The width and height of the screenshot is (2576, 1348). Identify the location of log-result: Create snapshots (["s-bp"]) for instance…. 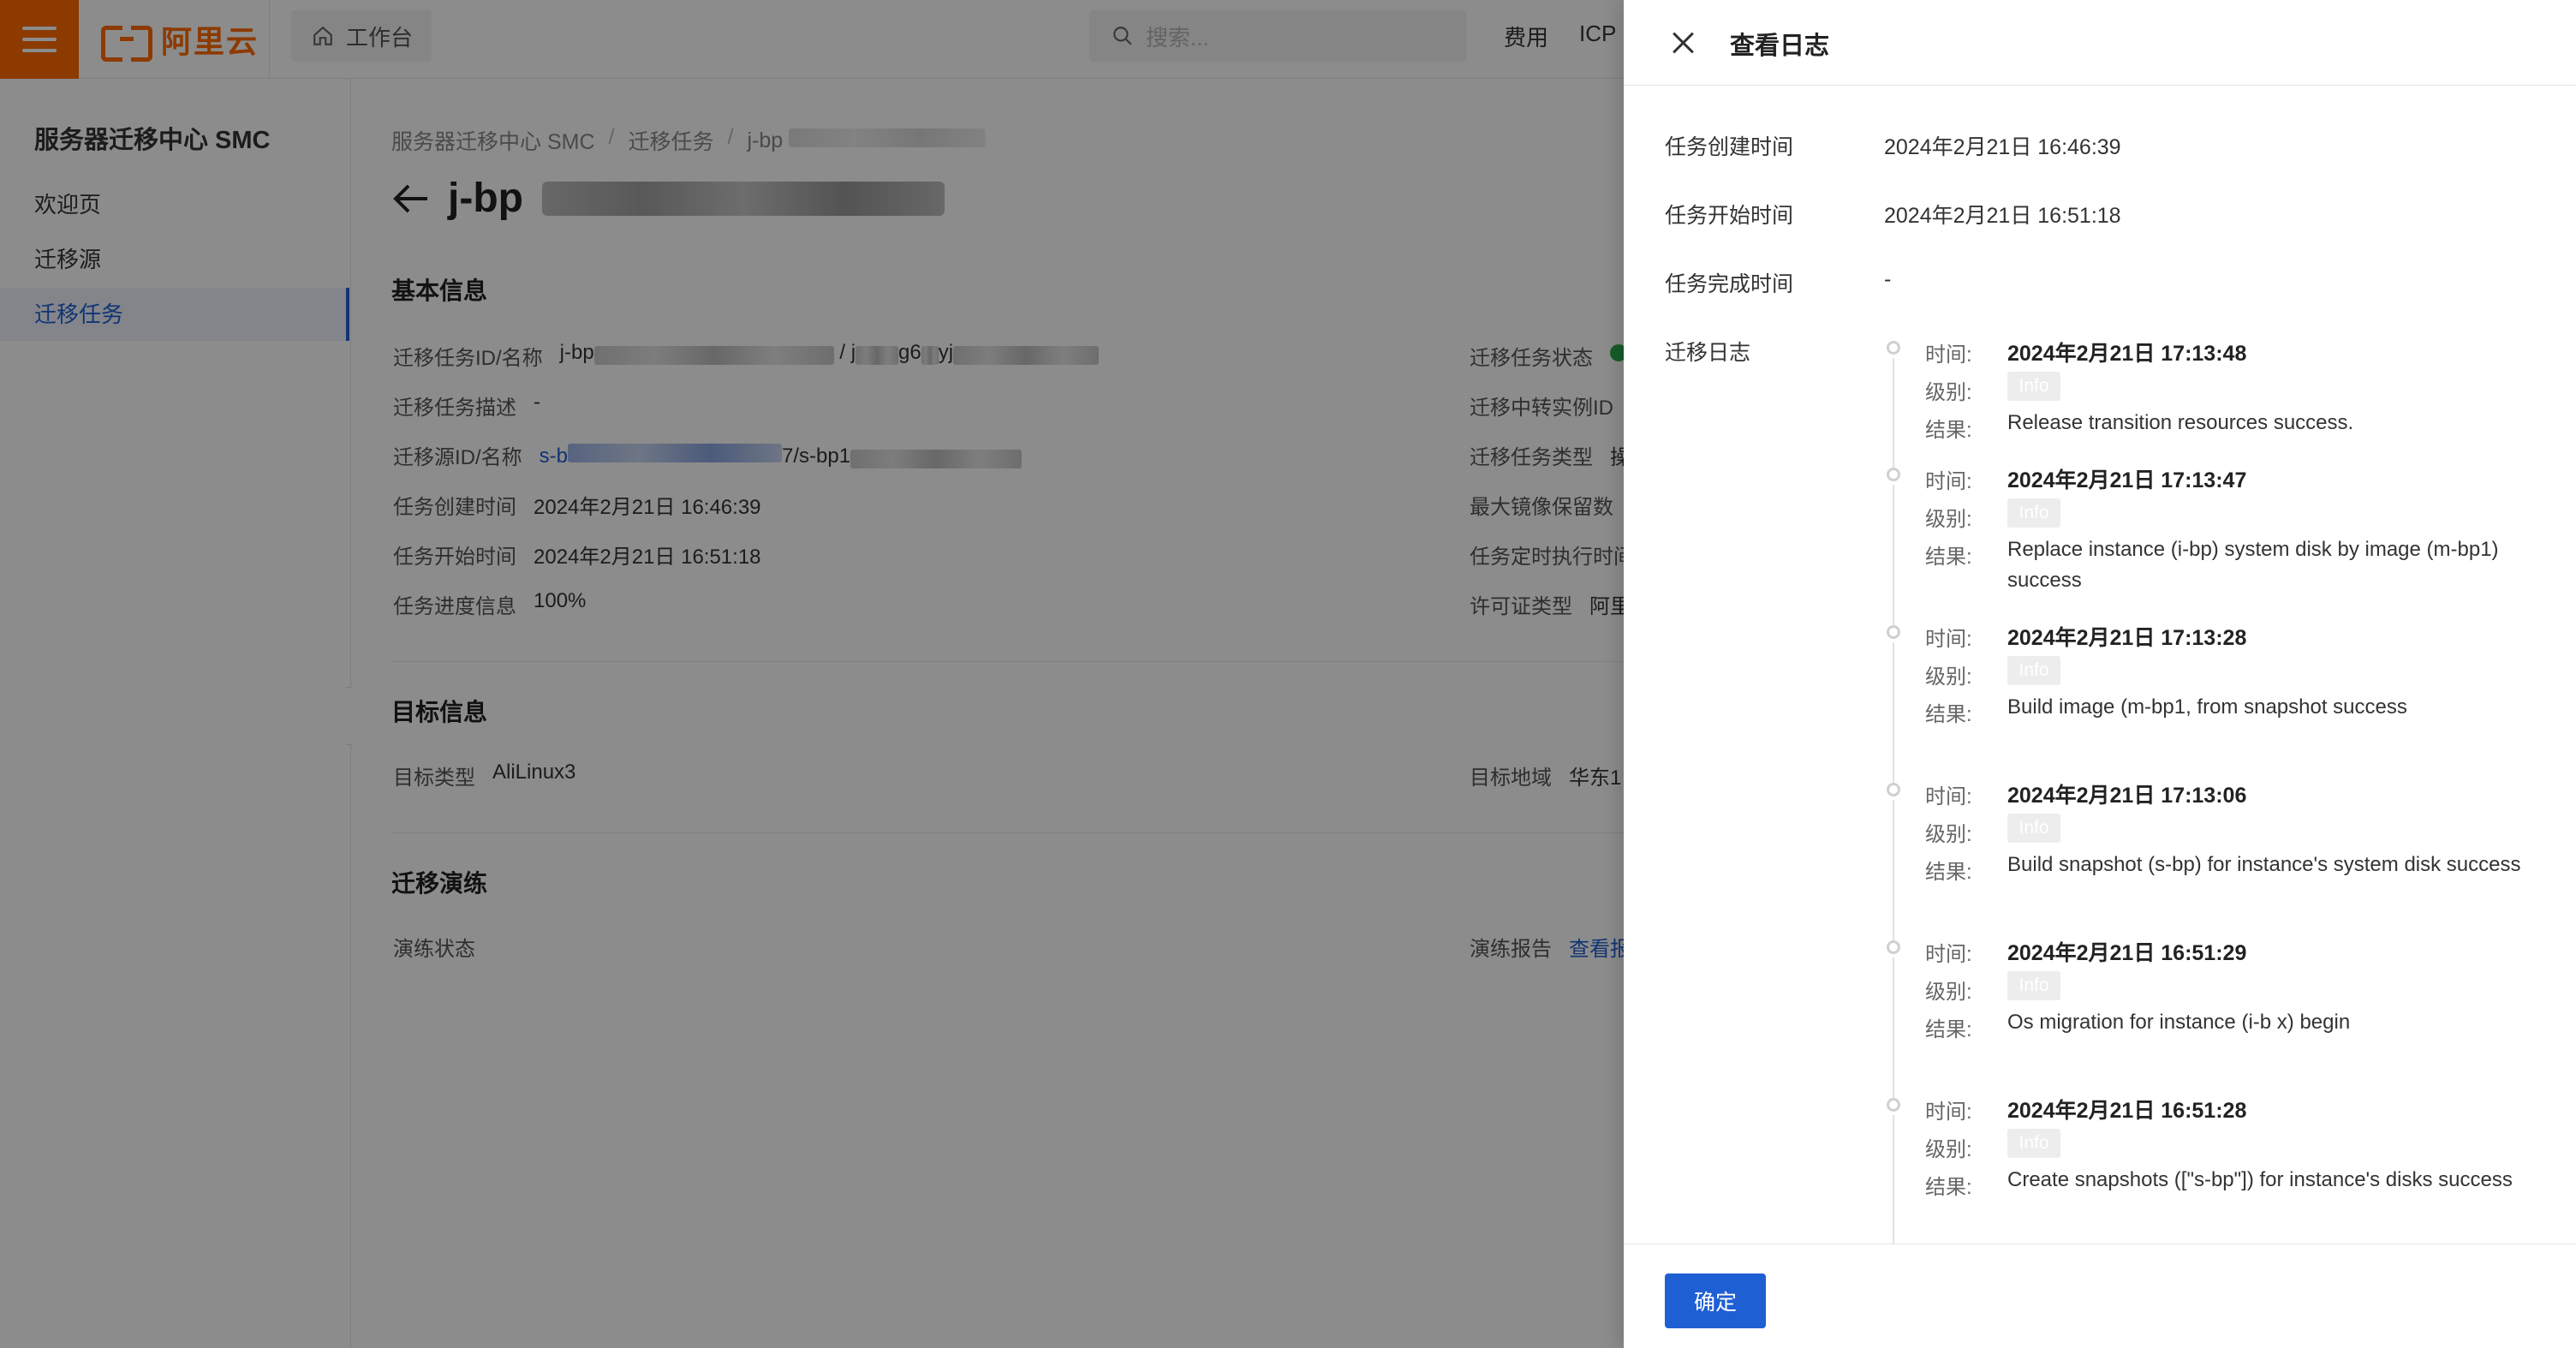
(2260, 1179).